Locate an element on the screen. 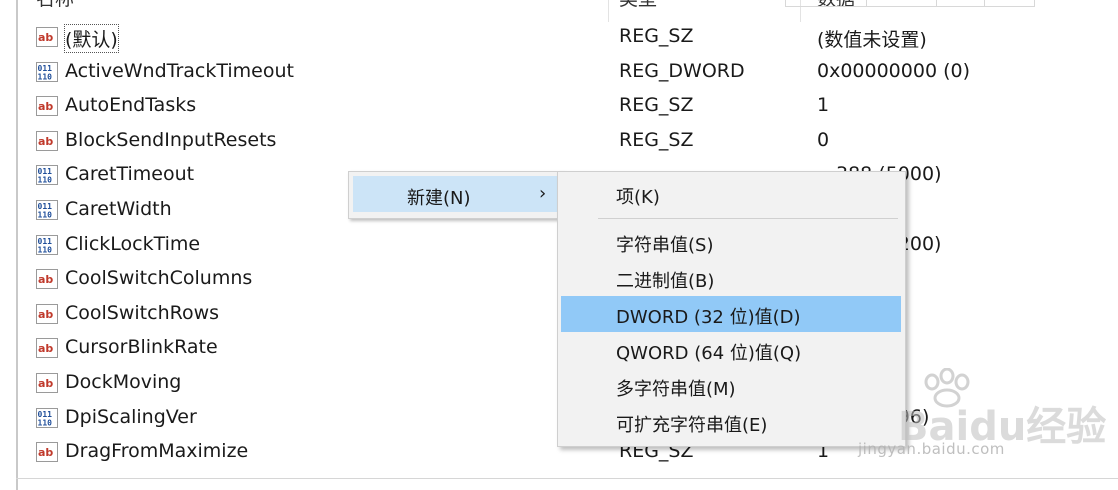  submenu-item-label: 字符串值(S) is located at coordinates (665, 245).